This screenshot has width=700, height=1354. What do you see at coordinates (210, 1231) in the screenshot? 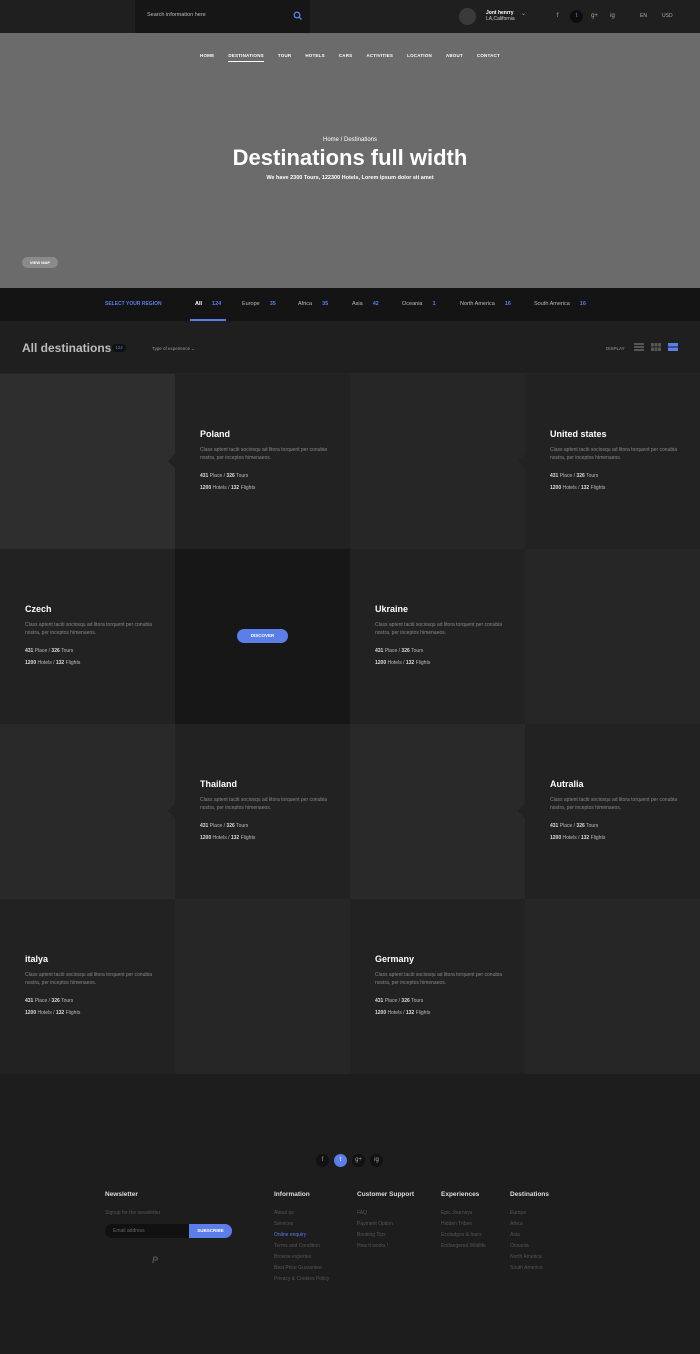
I see `subscribe-button: SUBSCRIBE` at bounding box center [210, 1231].